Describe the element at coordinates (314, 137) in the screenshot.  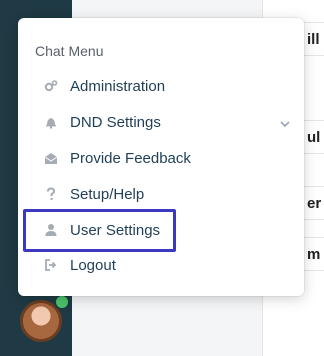
I see `background-card-text: ul` at that location.